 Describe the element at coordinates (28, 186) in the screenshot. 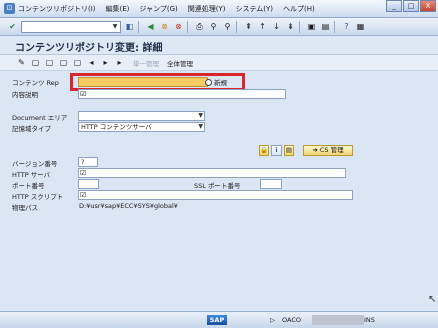

I see `port-label: ポート番号` at that location.